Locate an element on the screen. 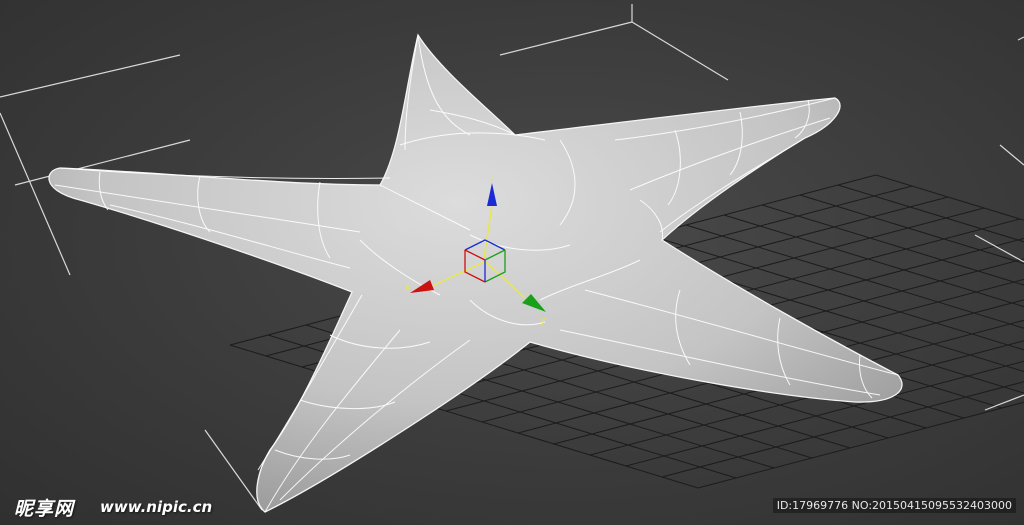 The image size is (1024, 525). watermark-logo: 昵享网 is located at coordinates (44, 509).